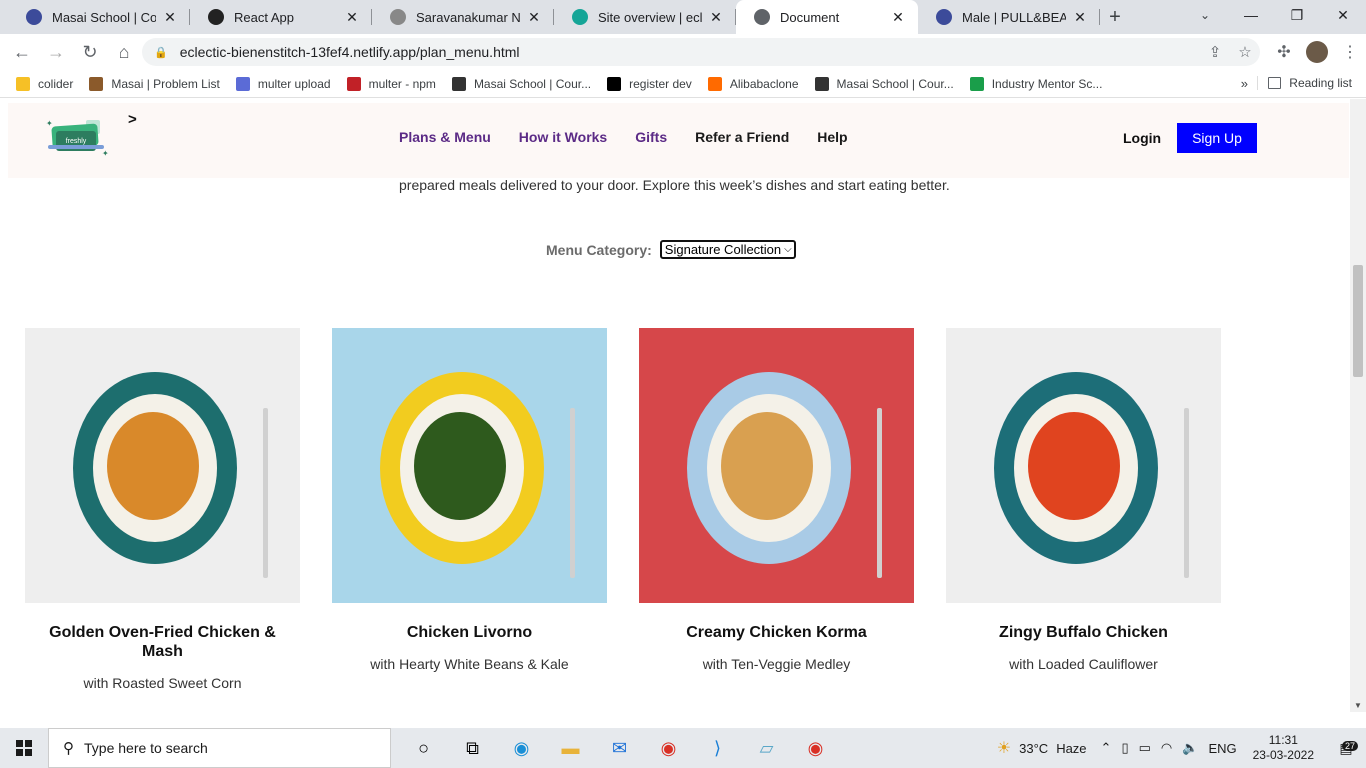 This screenshot has height=768, width=1366. What do you see at coordinates (827, 17) in the screenshot?
I see `browser-tab: Document ✕` at bounding box center [827, 17].